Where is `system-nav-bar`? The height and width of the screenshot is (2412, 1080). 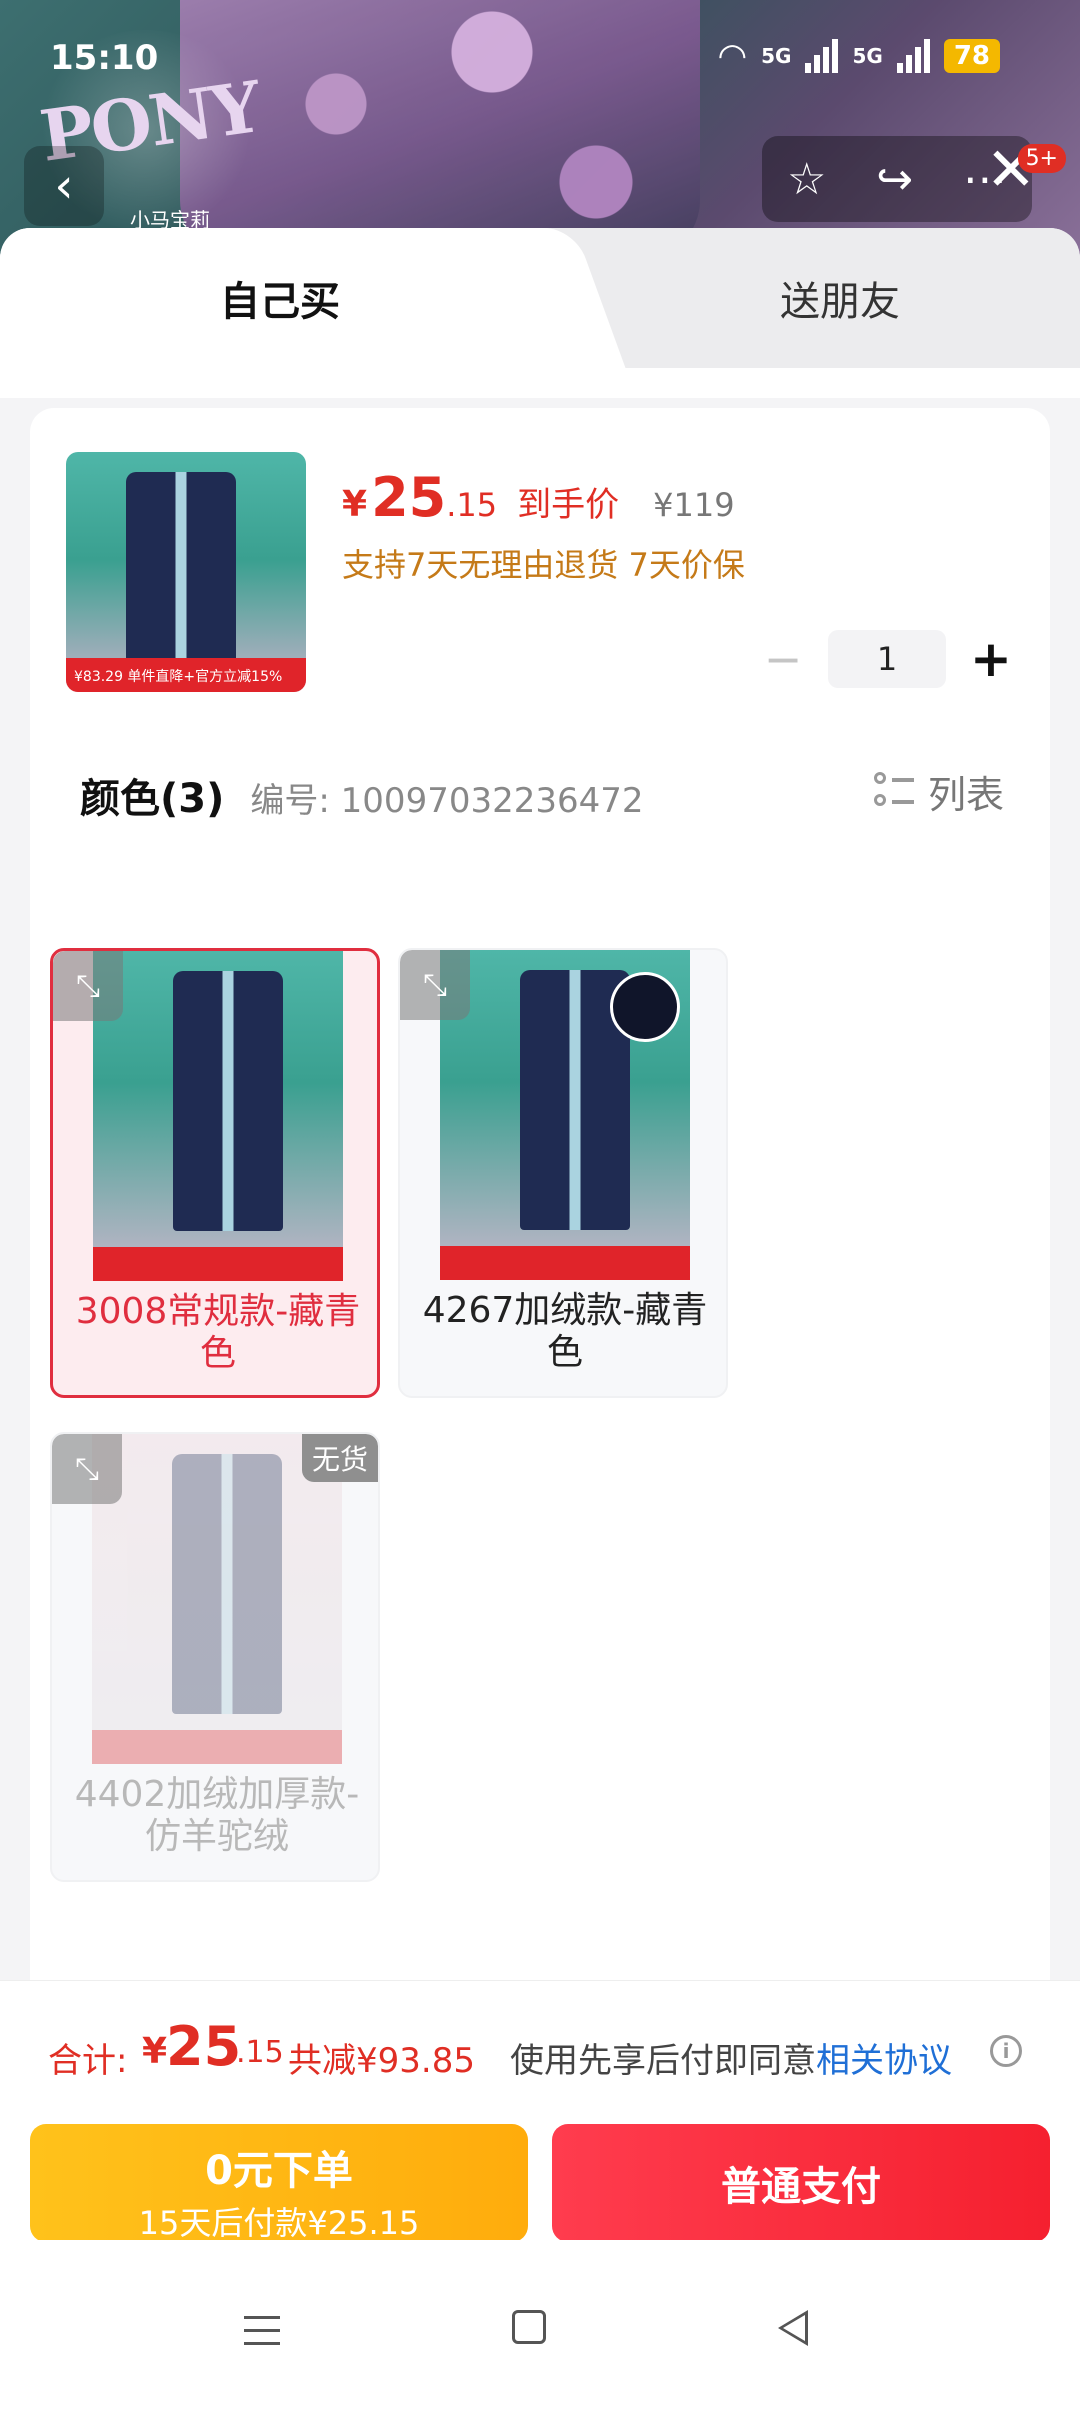
system-nav-bar is located at coordinates (540, 2326).